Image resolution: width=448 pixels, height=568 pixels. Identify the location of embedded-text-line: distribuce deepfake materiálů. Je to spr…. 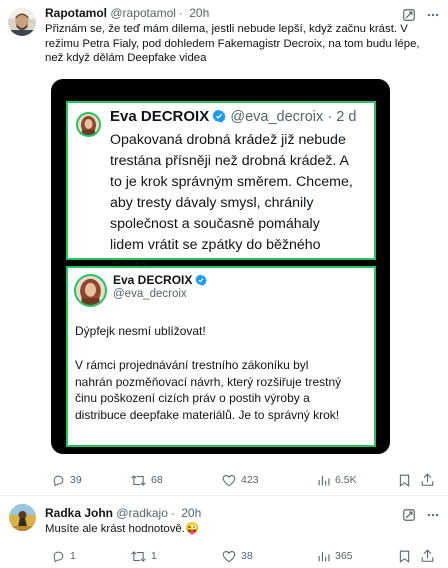
(207, 414).